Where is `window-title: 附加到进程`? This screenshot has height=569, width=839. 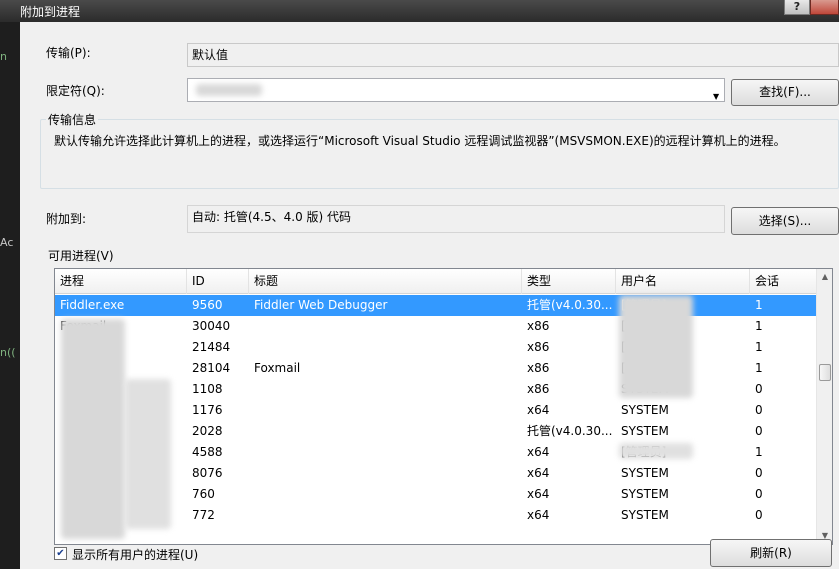
window-title: 附加到进程 is located at coordinates (50, 12).